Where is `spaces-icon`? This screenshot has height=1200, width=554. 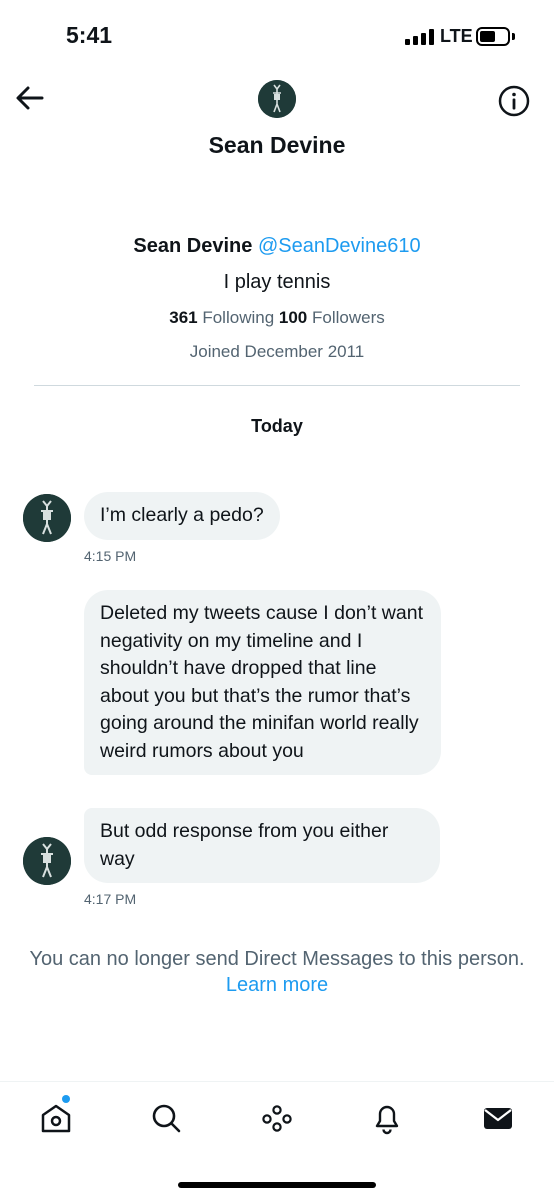
spaces-icon is located at coordinates (277, 1118).